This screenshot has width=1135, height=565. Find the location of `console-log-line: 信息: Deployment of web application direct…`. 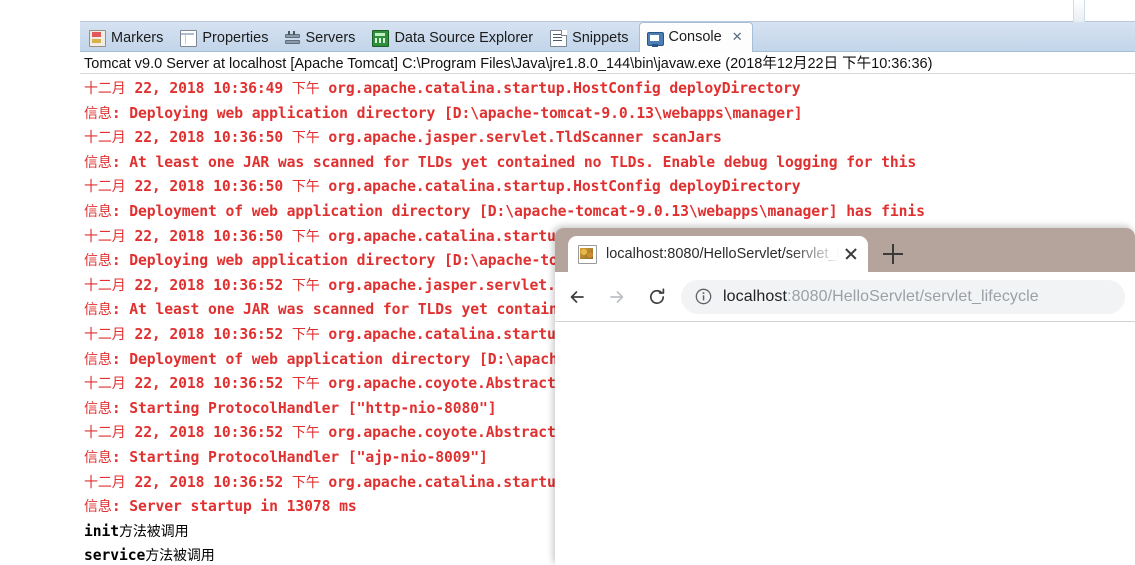

console-log-line: 信息: Deployment of web application direct… is located at coordinates (504, 211).